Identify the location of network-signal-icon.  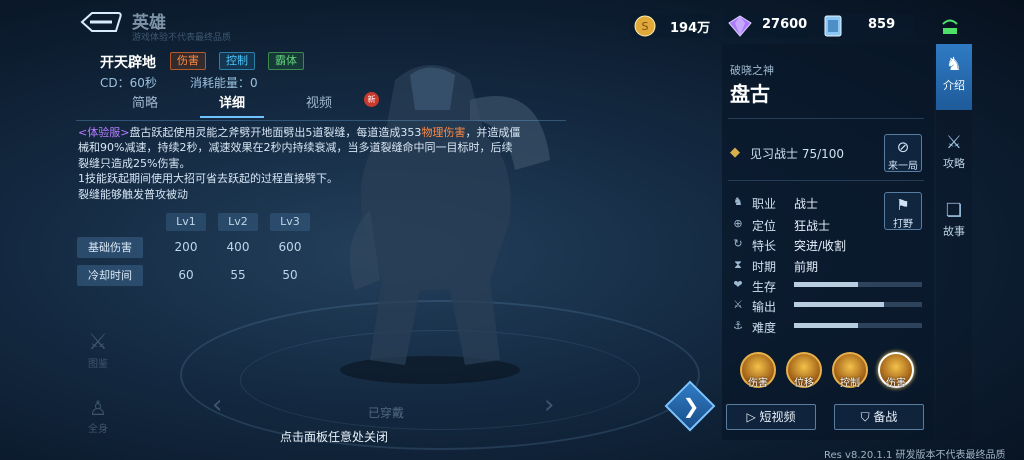
(950, 26).